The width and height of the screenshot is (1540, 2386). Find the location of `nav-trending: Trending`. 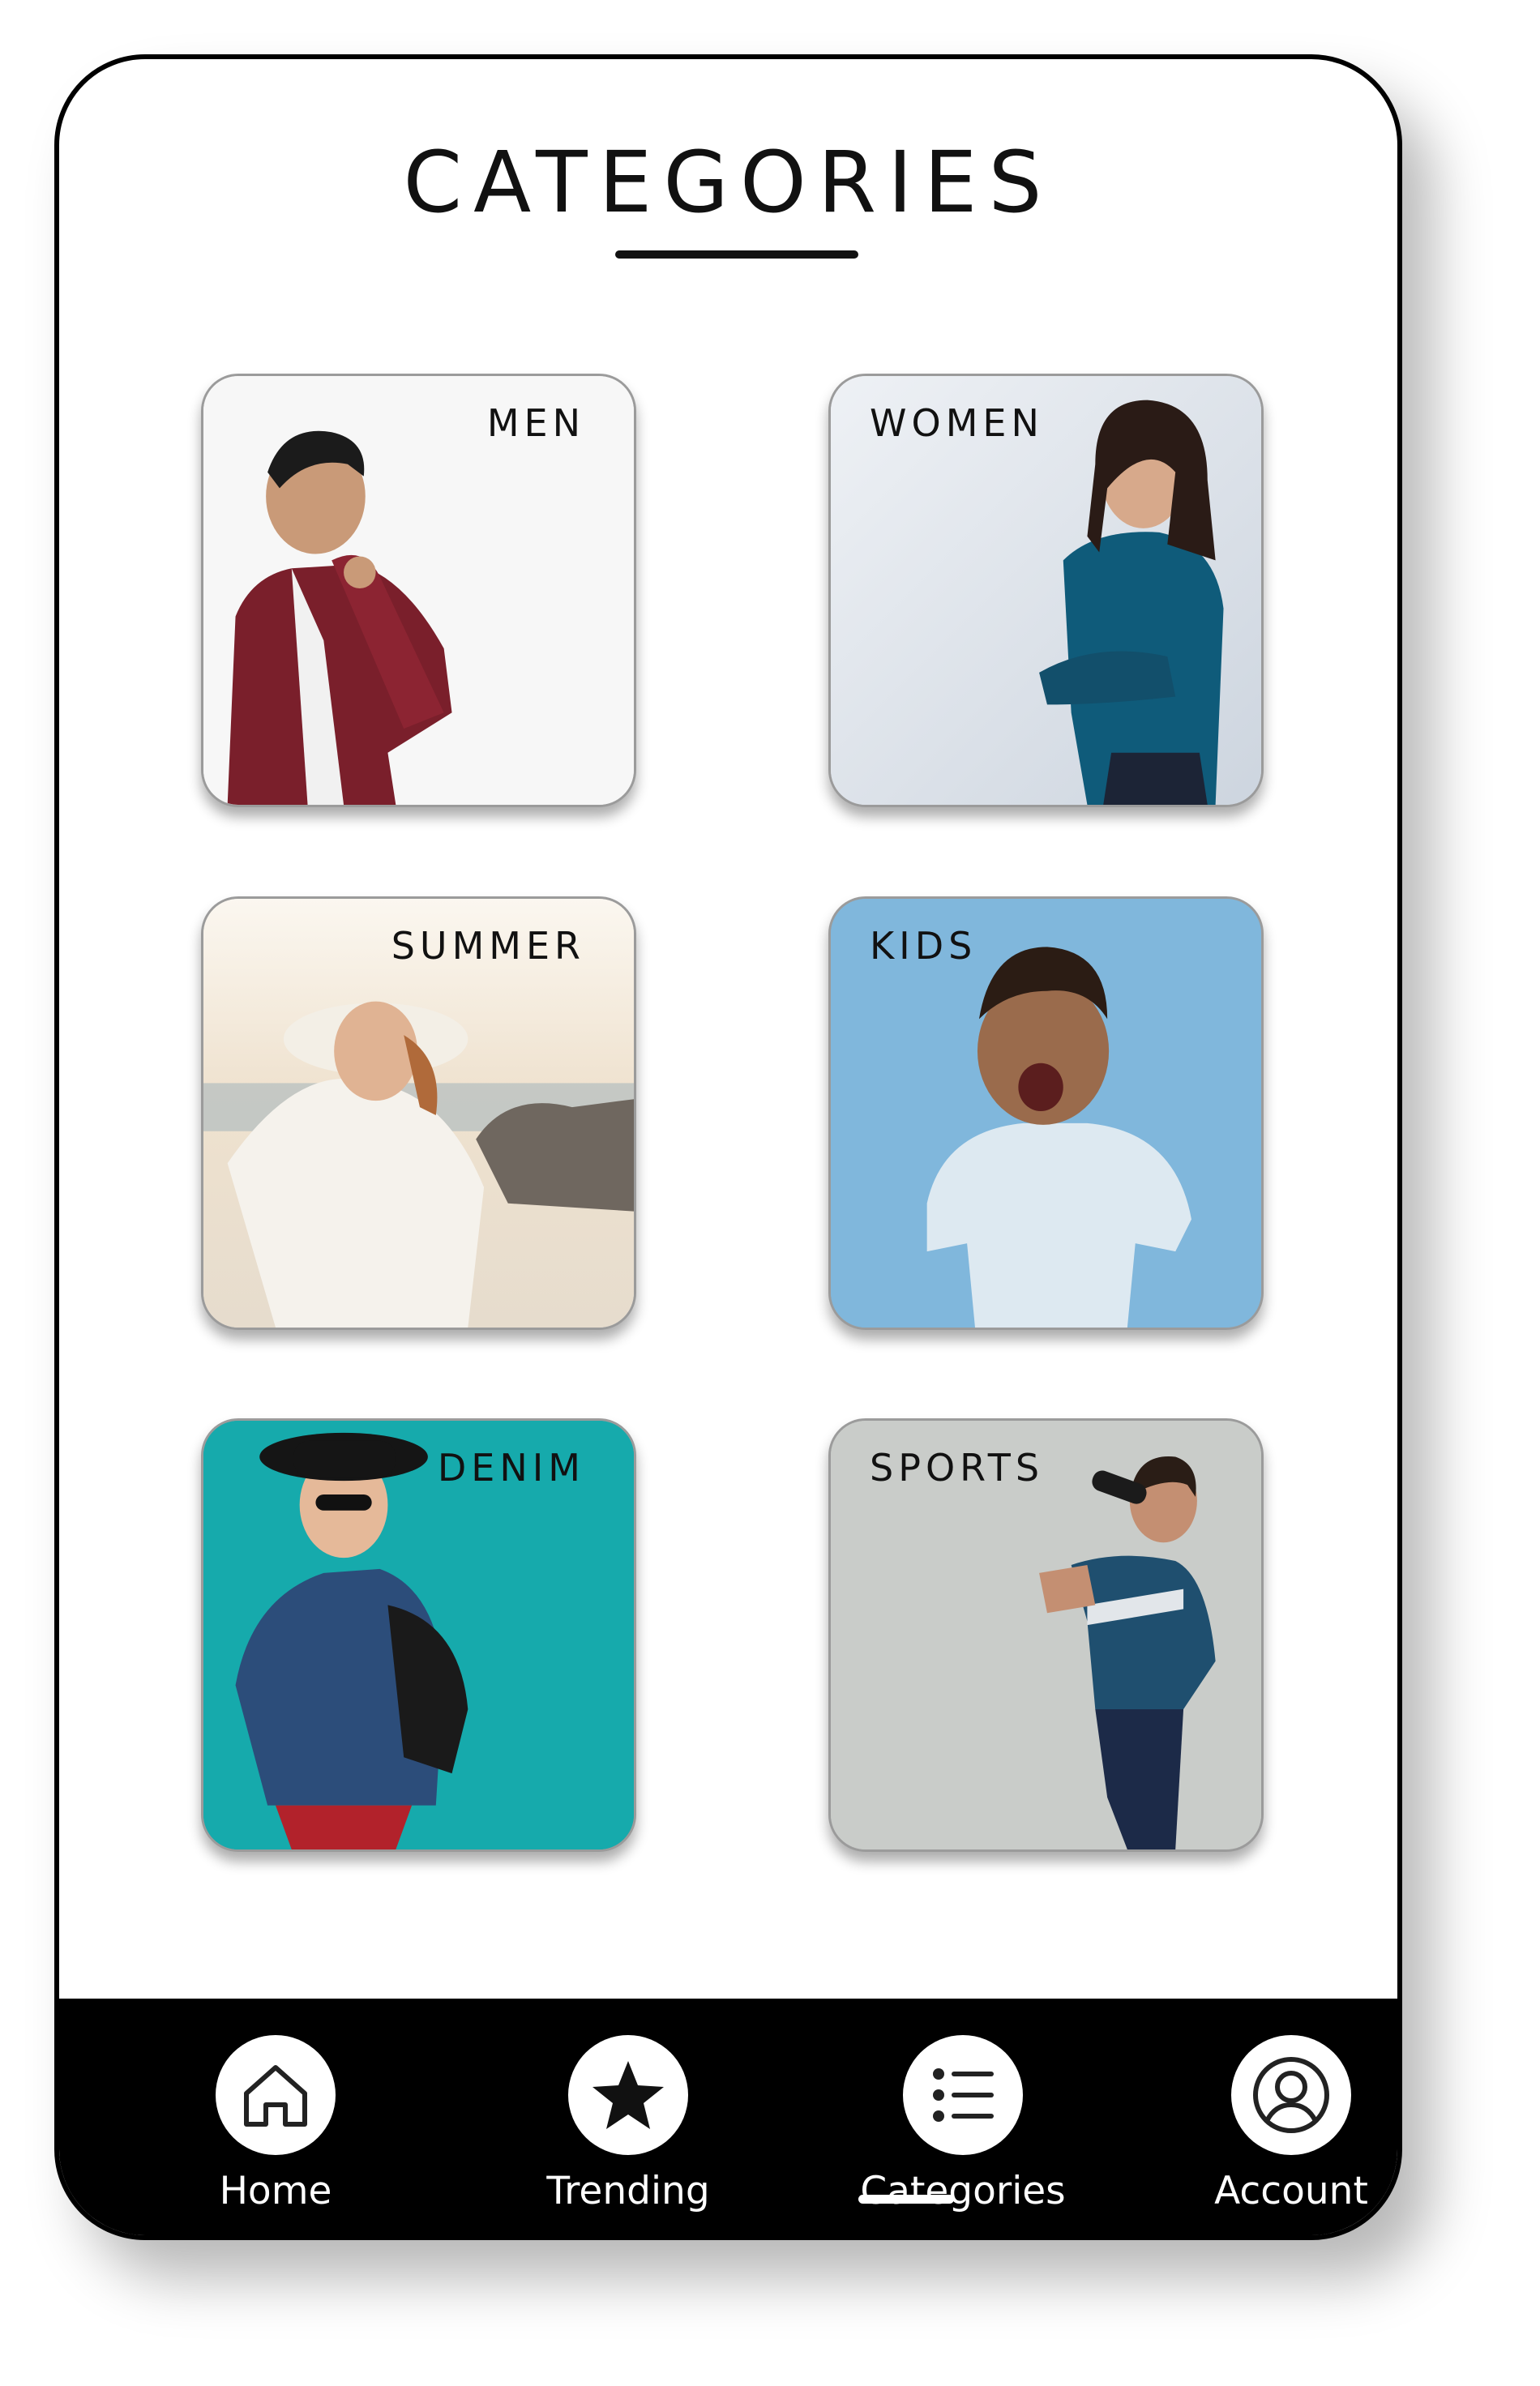

nav-trending: Trending is located at coordinates (628, 2125).